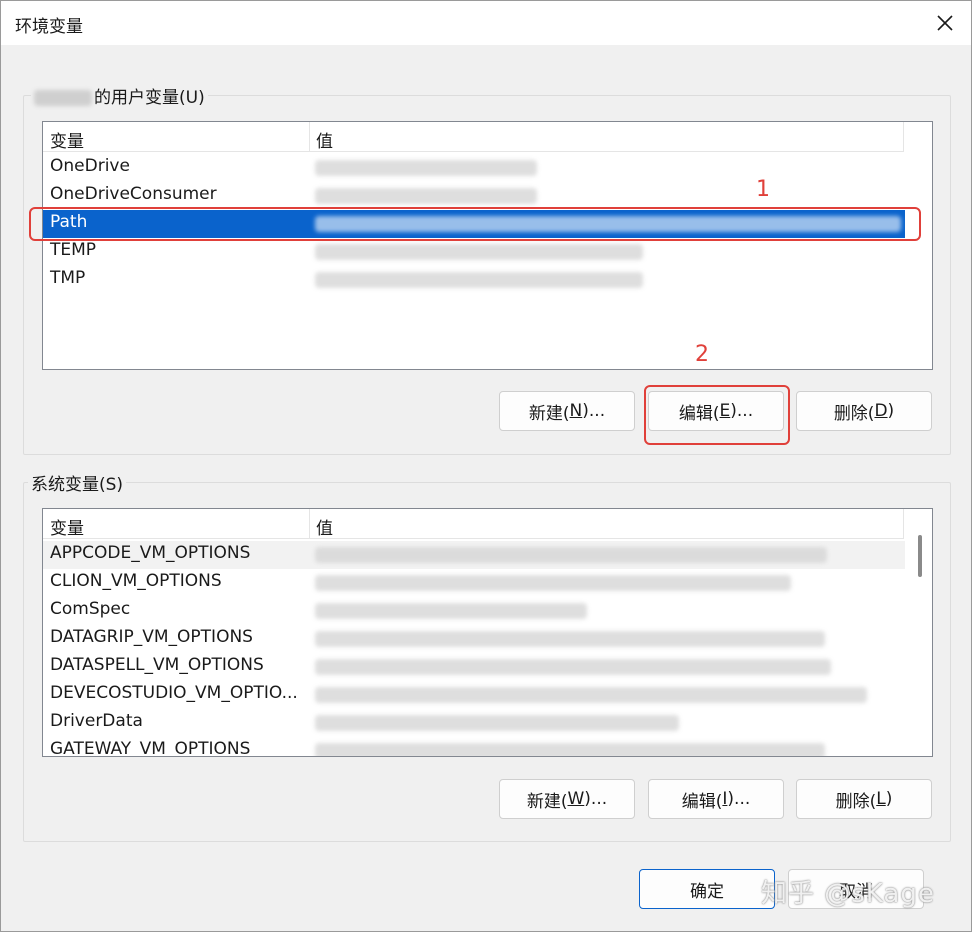  I want to click on list-item: TMP, so click(474, 280).